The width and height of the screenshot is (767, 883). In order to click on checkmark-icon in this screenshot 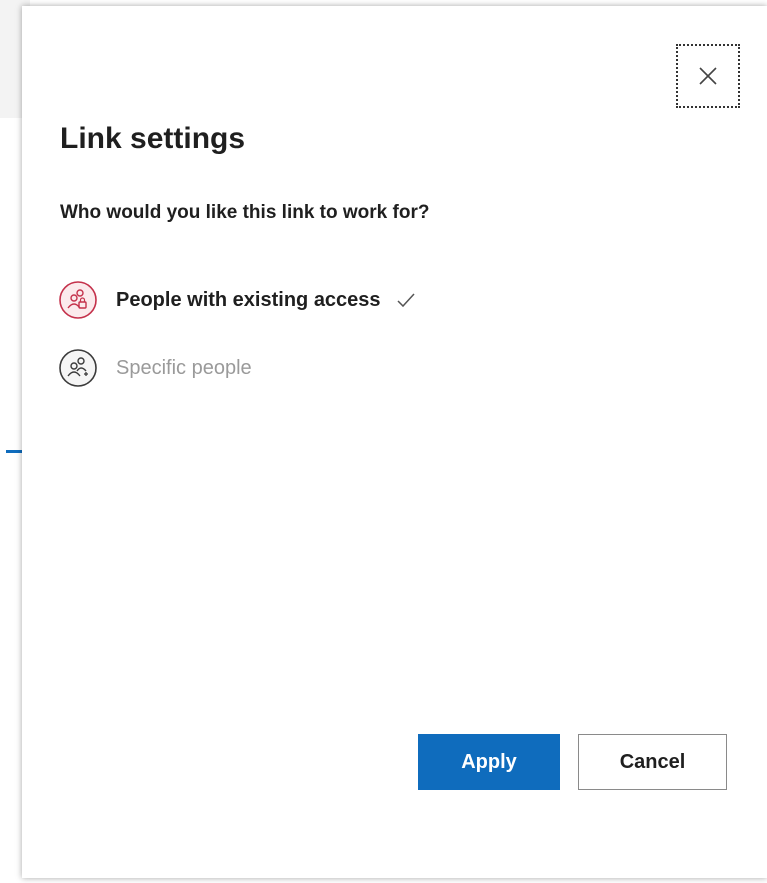, I will do `click(406, 300)`.